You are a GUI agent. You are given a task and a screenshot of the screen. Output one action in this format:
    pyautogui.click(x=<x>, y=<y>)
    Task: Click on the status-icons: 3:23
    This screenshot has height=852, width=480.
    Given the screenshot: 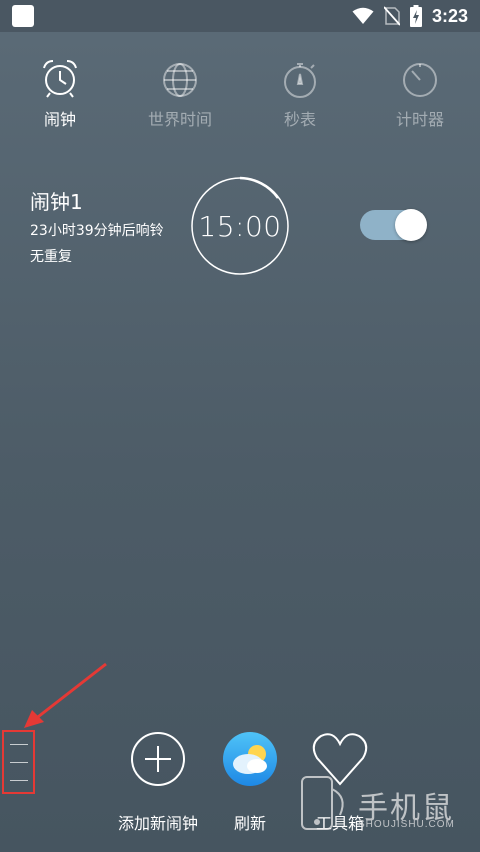 What is the action you would take?
    pyautogui.click(x=410, y=16)
    